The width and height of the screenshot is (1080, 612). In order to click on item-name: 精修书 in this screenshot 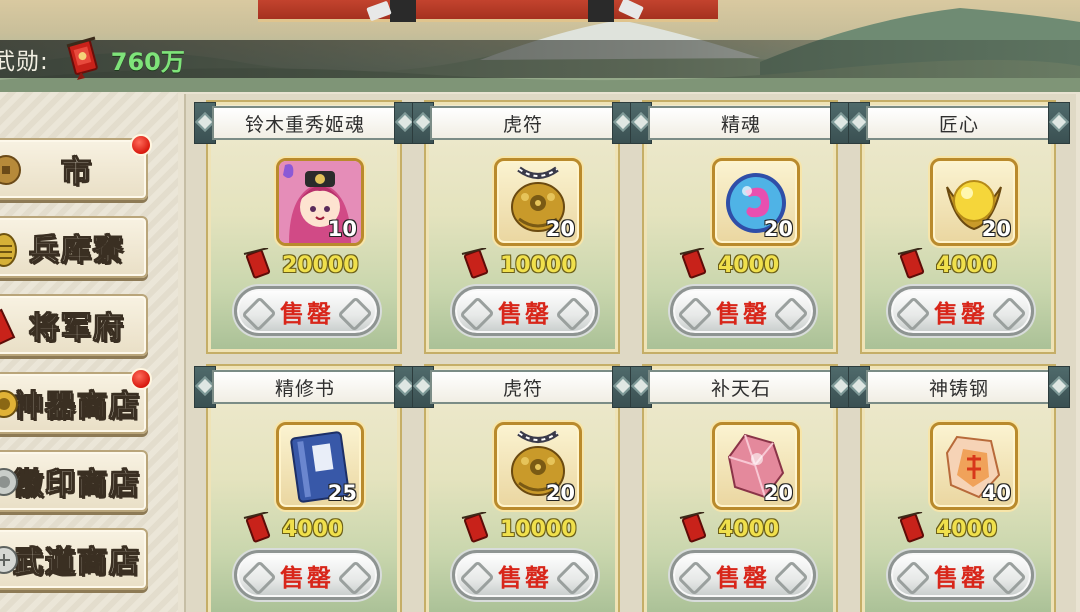, I will do `click(304, 388)`.